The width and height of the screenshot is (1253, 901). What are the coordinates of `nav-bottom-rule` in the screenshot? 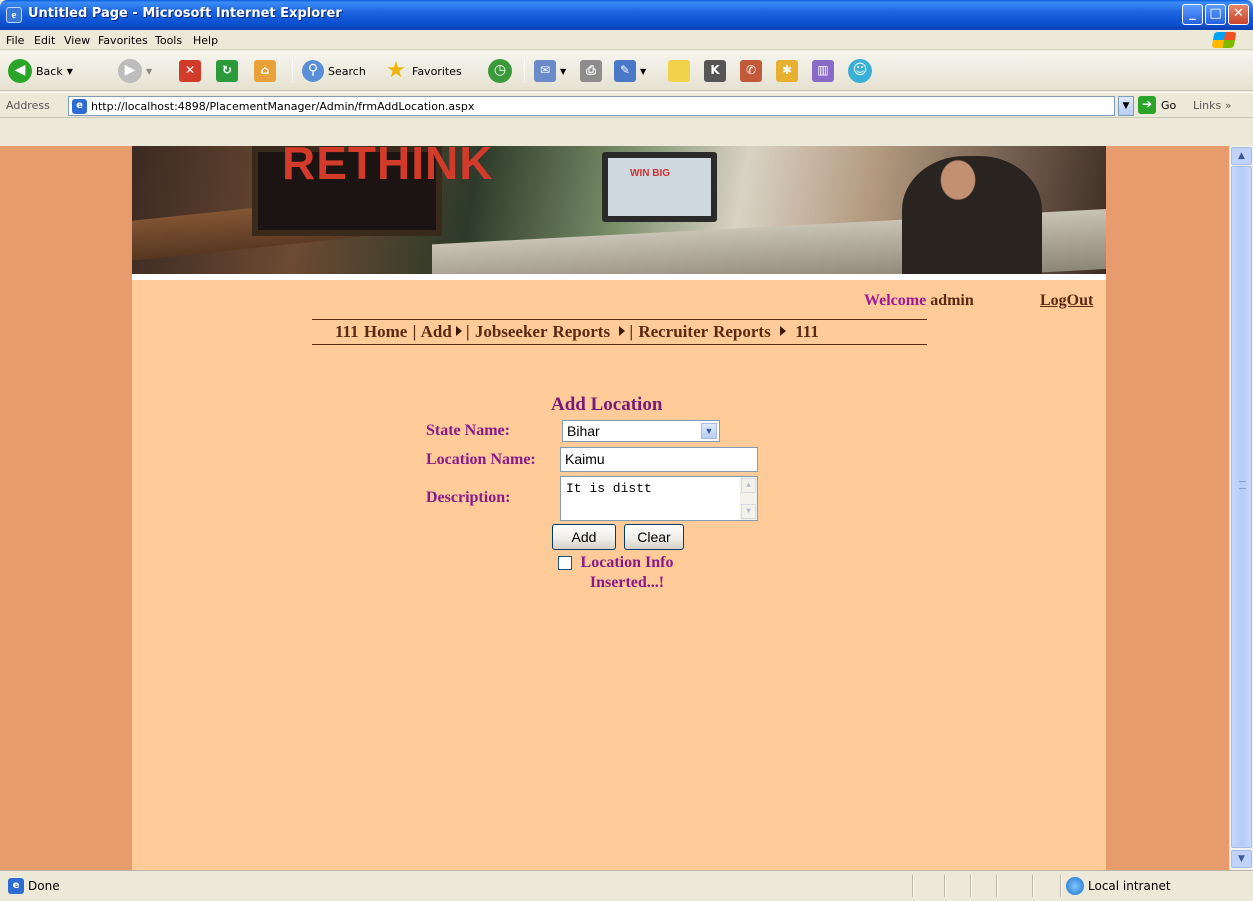 It's located at (619, 344).